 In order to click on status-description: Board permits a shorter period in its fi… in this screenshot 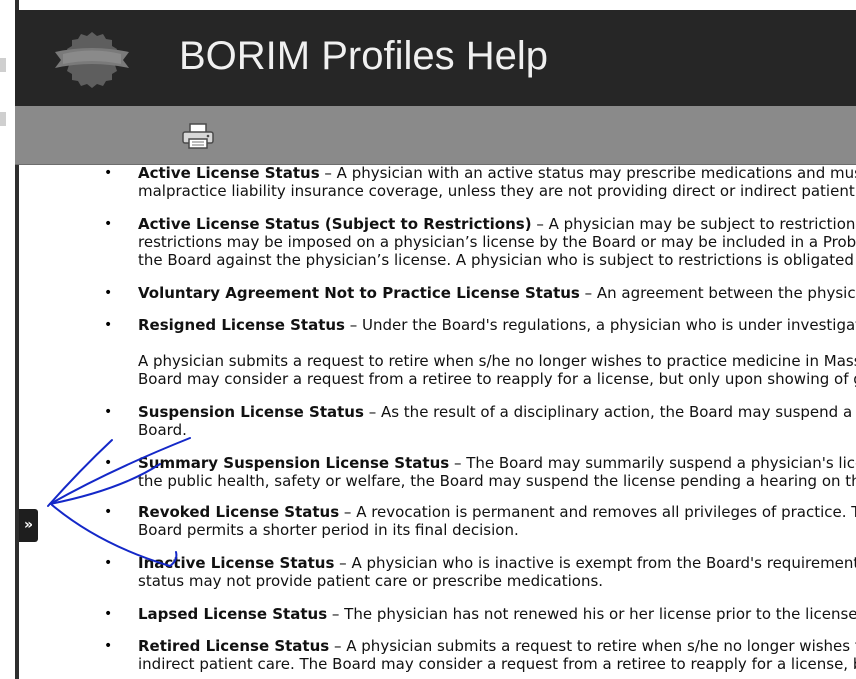, I will do `click(328, 530)`.